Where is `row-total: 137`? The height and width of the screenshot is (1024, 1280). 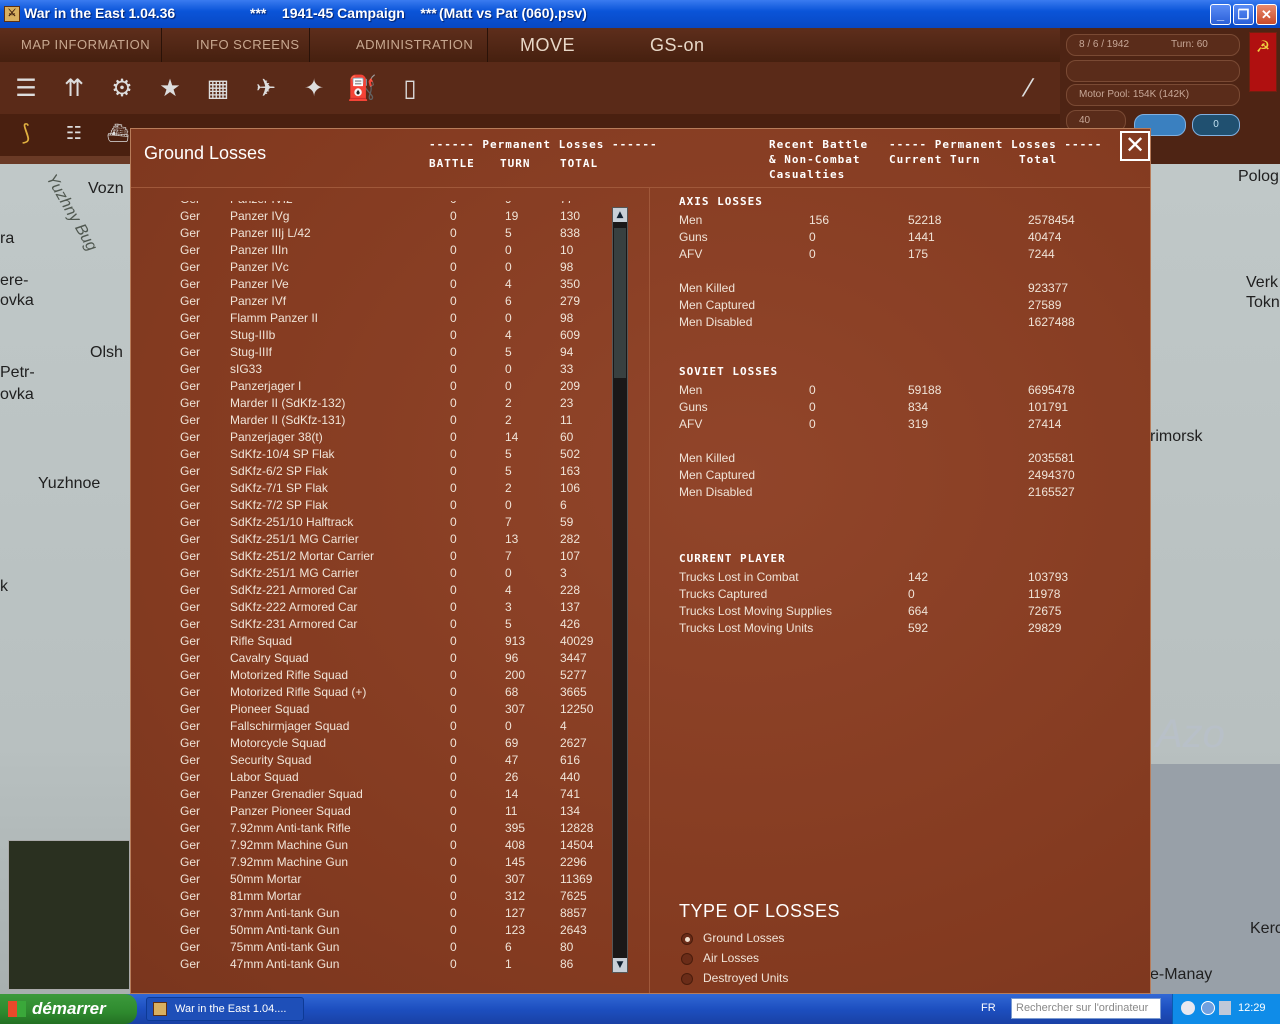 row-total: 137 is located at coordinates (570, 607).